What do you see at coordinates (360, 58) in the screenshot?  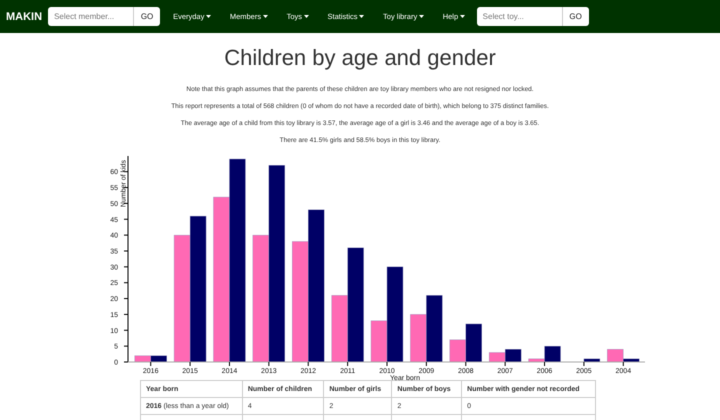 I see `page-title: Children by age and gender` at bounding box center [360, 58].